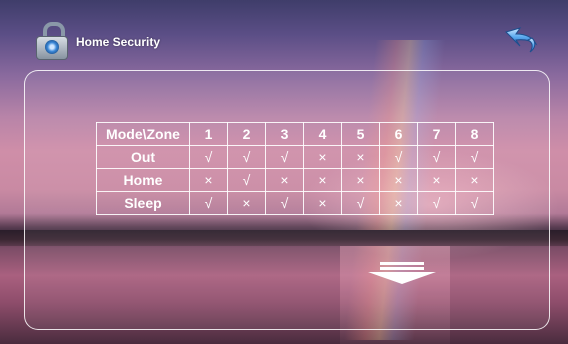 The image size is (568, 344). I want to click on table-header-row: Mode\Zone 1 2 3 4 5 6 7 8, so click(295, 134).